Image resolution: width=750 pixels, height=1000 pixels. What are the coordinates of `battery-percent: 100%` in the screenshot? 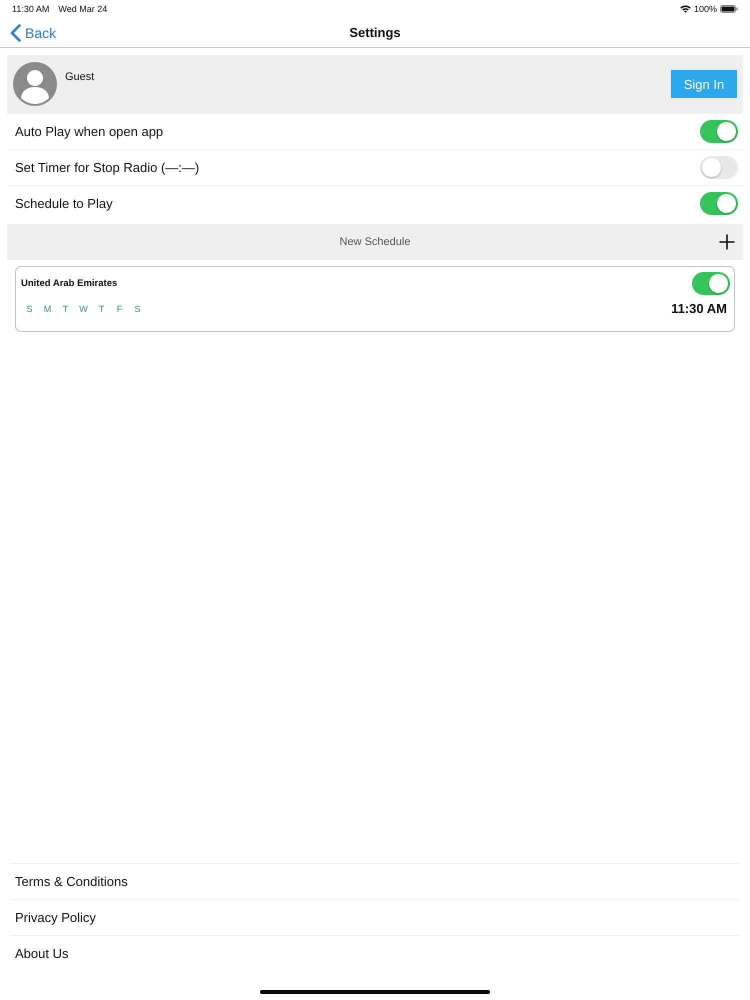 It's located at (705, 9).